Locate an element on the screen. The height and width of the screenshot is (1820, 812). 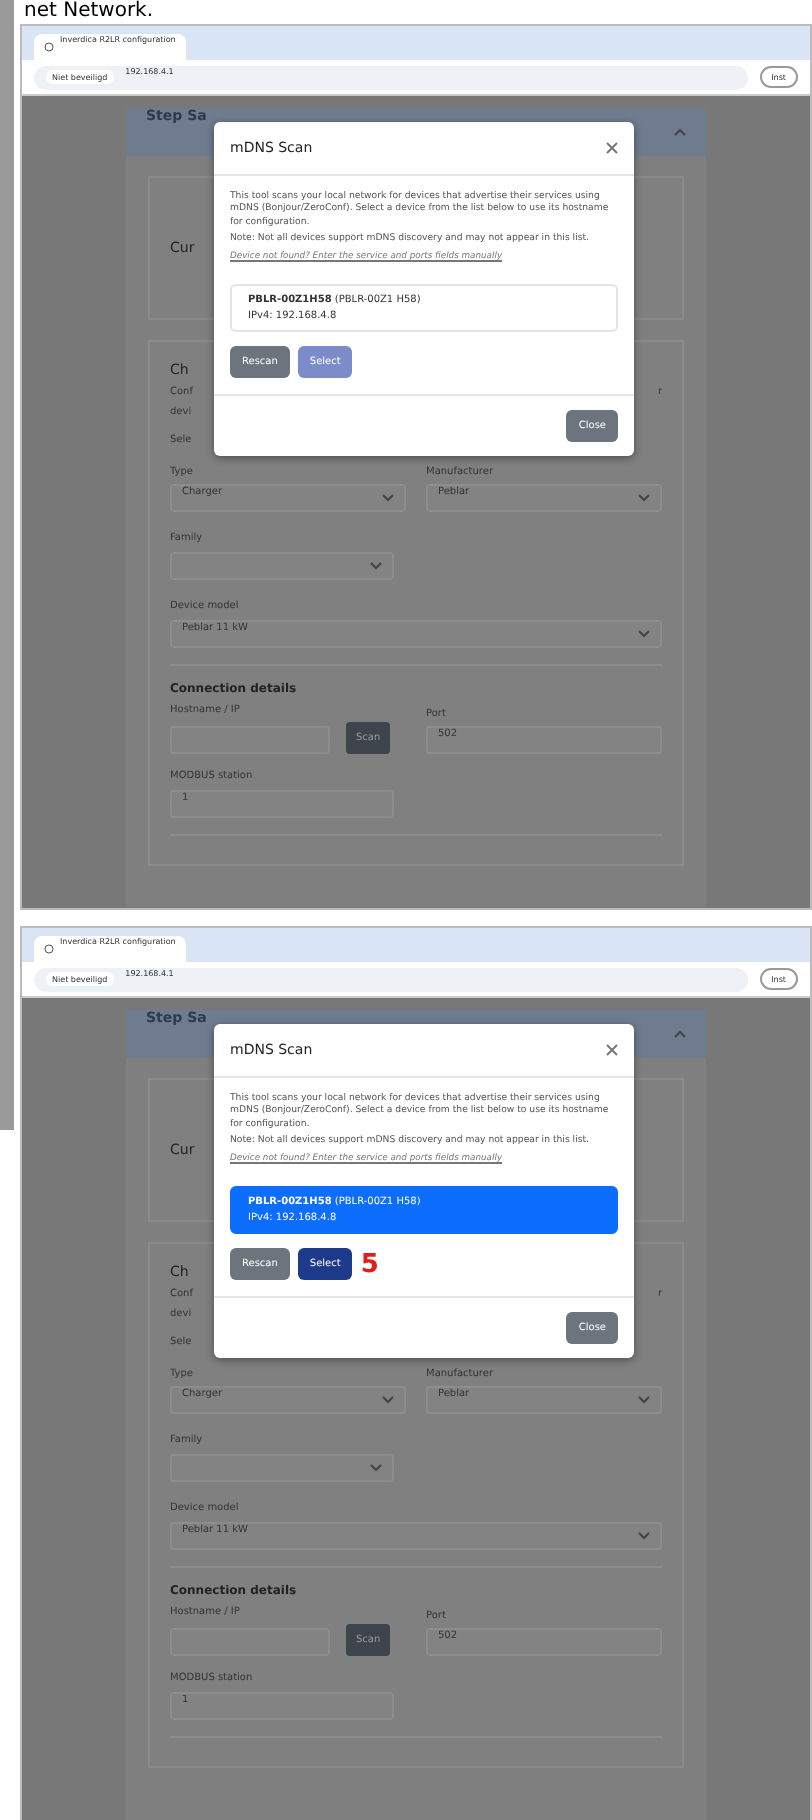
page-heading: net Network. is located at coordinates (89, 12).